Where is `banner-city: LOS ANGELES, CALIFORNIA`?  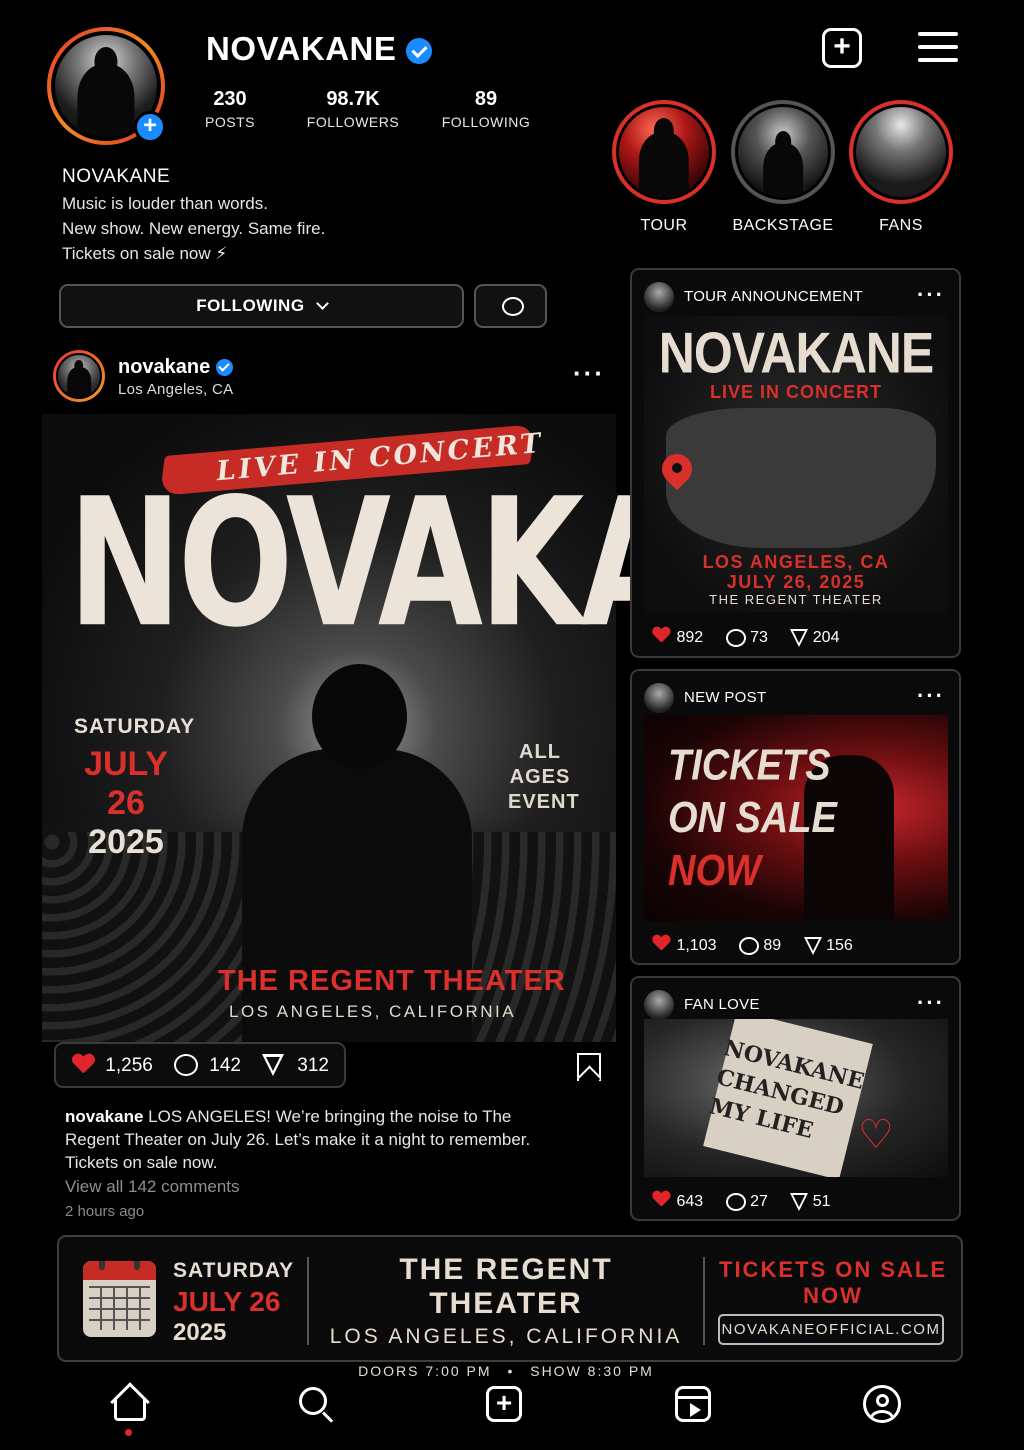
banner-city: LOS ANGELES, CALIFORNIA is located at coordinates (506, 1336).